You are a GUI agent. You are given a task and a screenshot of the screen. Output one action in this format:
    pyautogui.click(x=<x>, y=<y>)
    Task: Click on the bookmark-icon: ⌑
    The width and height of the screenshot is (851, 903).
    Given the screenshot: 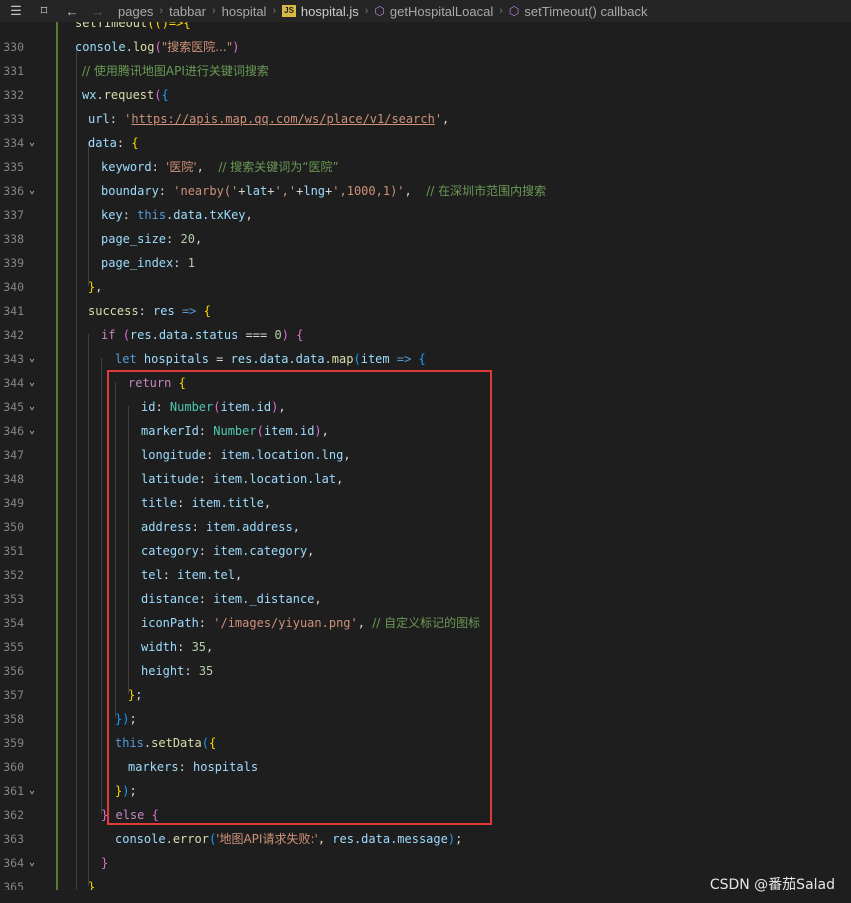 What is the action you would take?
    pyautogui.click(x=44, y=11)
    